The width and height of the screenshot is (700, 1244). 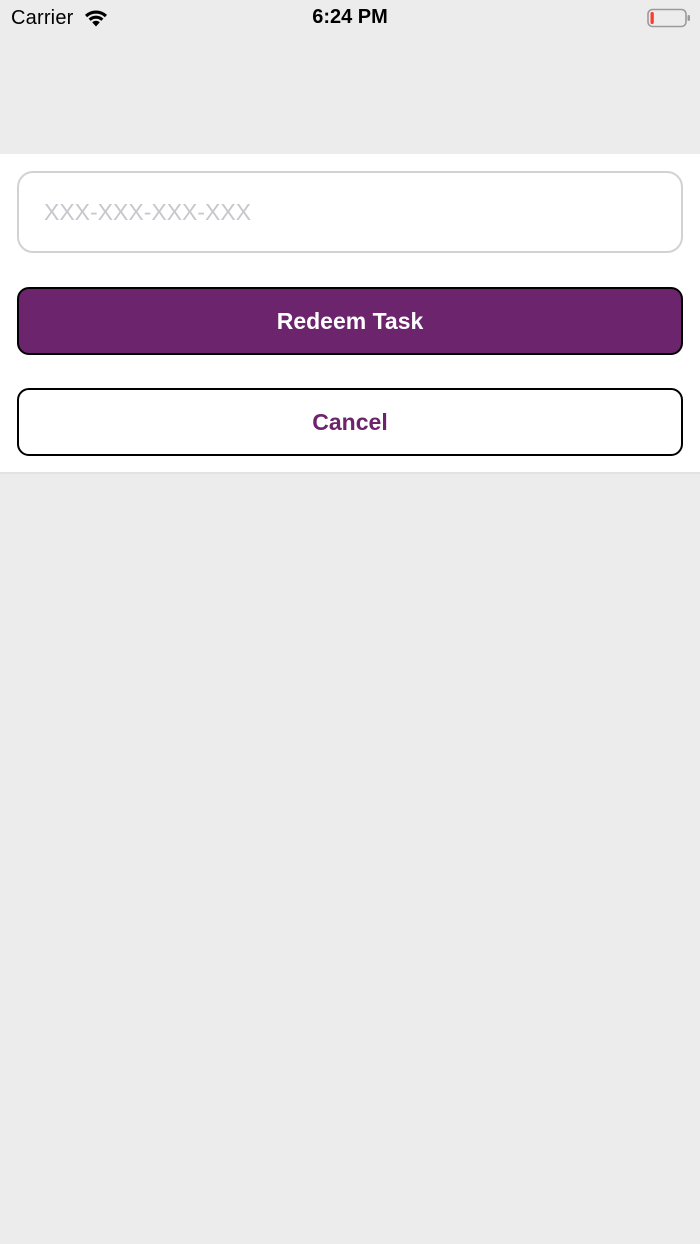 What do you see at coordinates (350, 212) in the screenshot?
I see `redeem-code-input` at bounding box center [350, 212].